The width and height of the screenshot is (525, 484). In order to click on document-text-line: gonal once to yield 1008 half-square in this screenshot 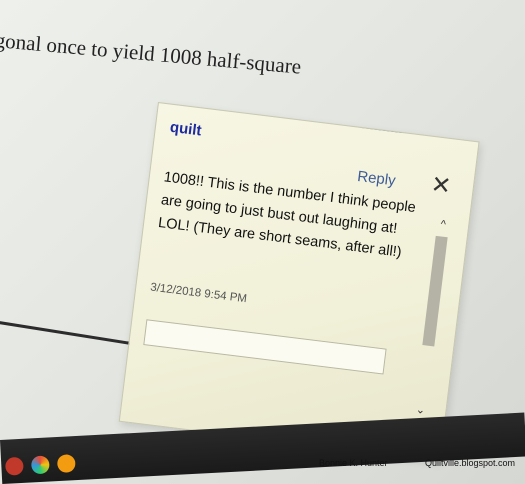, I will do `click(151, 53)`.